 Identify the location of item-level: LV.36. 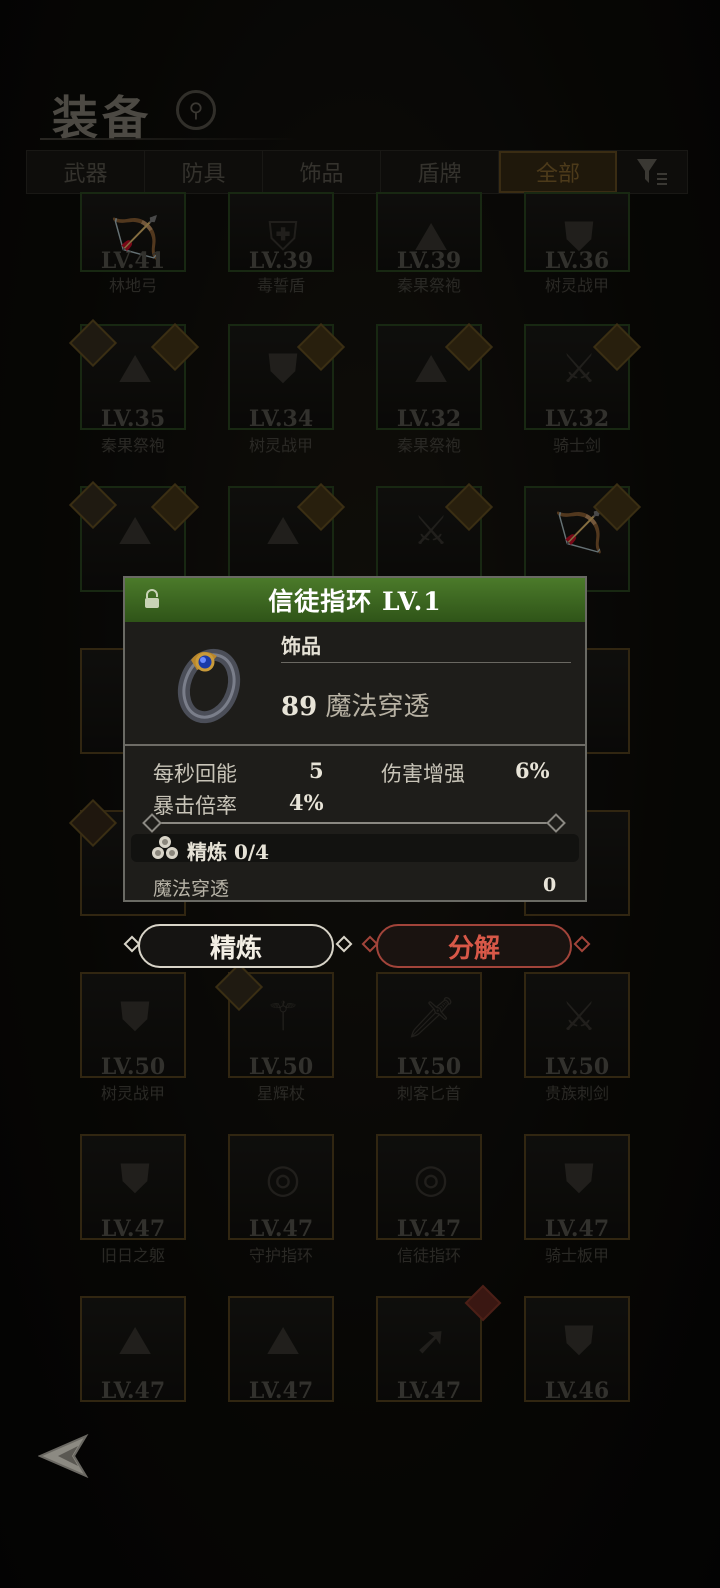
(577, 261).